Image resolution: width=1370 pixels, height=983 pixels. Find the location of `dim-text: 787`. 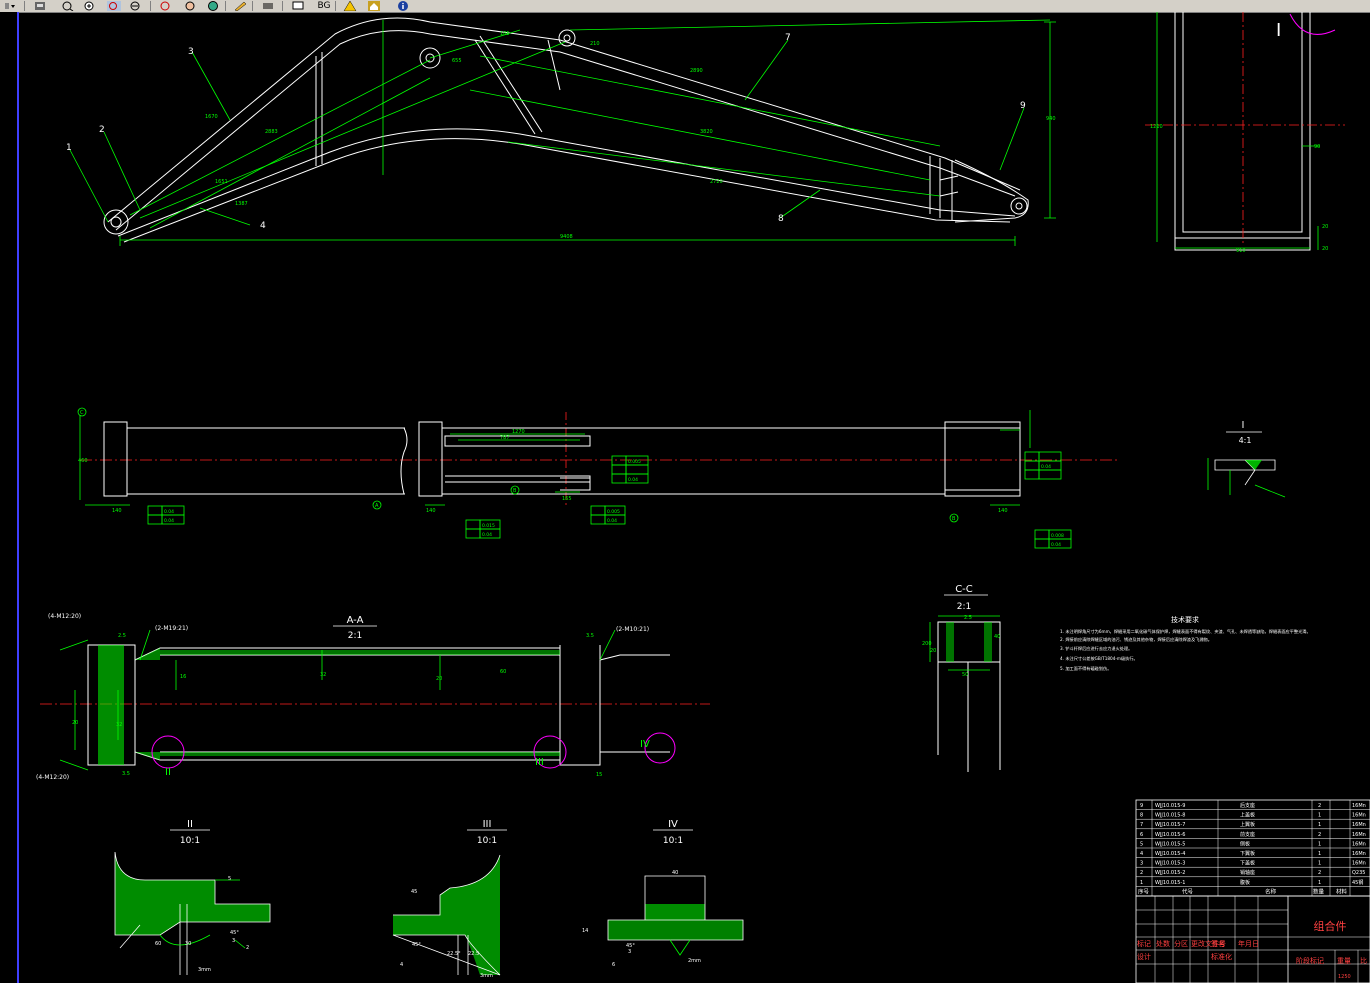

dim-text: 787 is located at coordinates (505, 438).